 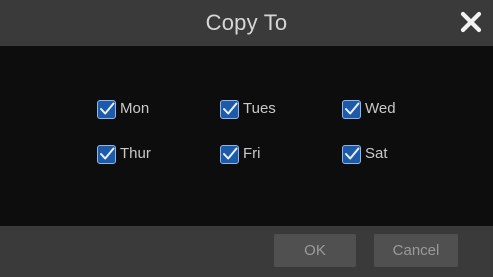 I want to click on day-checkbox-tues: Tues, so click(x=248, y=109).